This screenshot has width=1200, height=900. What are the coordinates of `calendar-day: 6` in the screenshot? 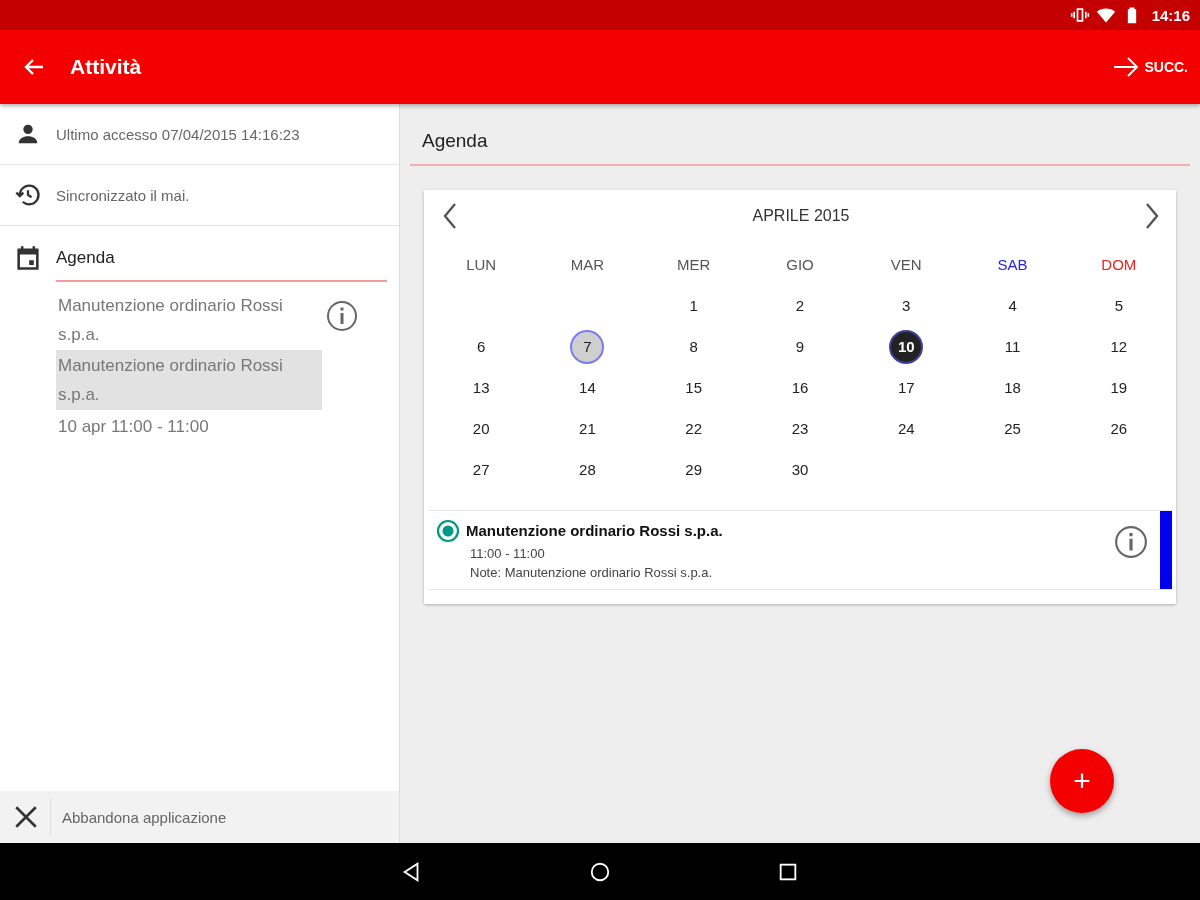 It's located at (481, 346).